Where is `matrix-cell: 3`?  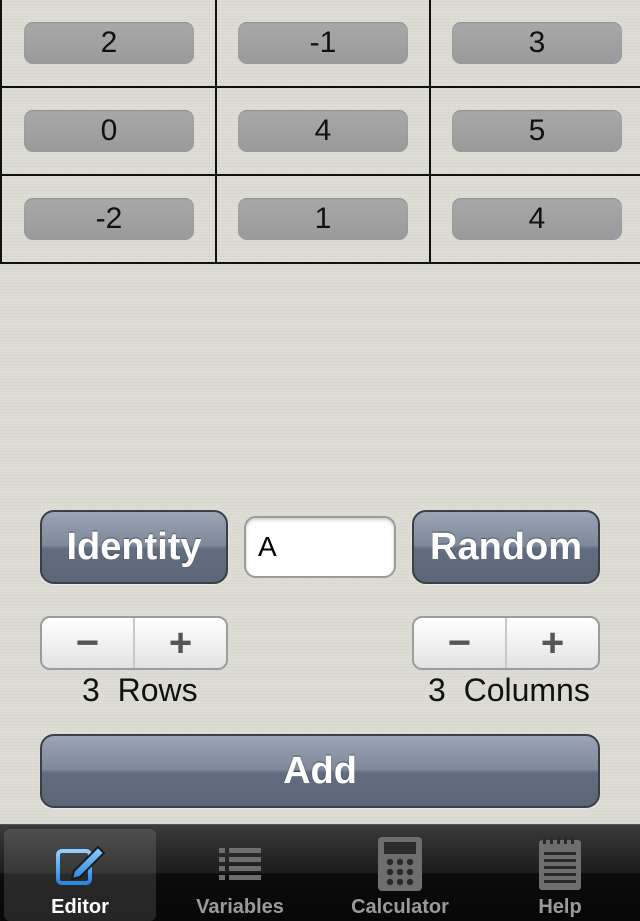
matrix-cell: 3 is located at coordinates (535, 44).